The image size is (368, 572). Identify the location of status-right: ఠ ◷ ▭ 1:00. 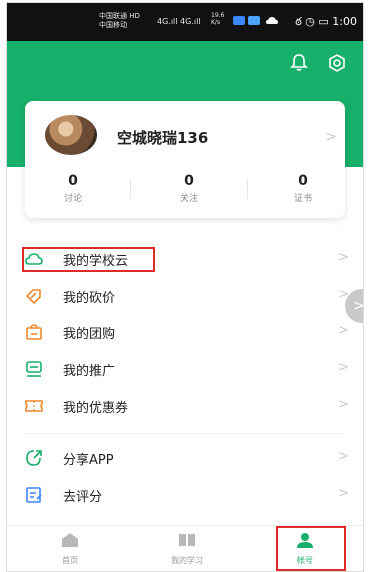
(326, 23).